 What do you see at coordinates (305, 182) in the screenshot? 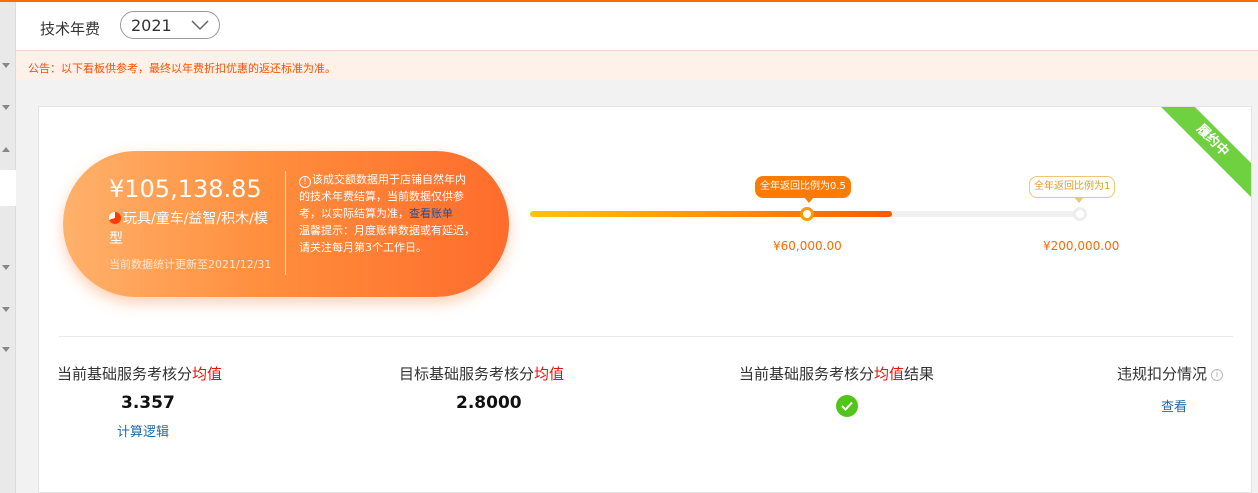
I see `info-icon: !` at bounding box center [305, 182].